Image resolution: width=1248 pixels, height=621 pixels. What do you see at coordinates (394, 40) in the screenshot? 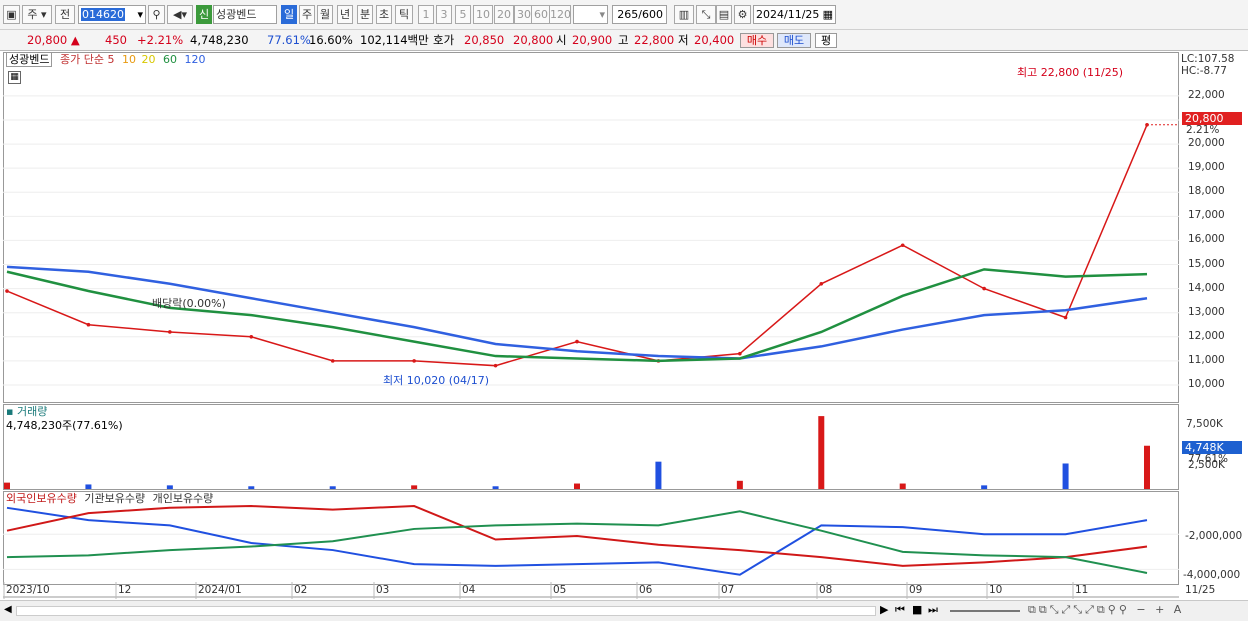
I see `amount-value: 102,114백만` at bounding box center [394, 40].